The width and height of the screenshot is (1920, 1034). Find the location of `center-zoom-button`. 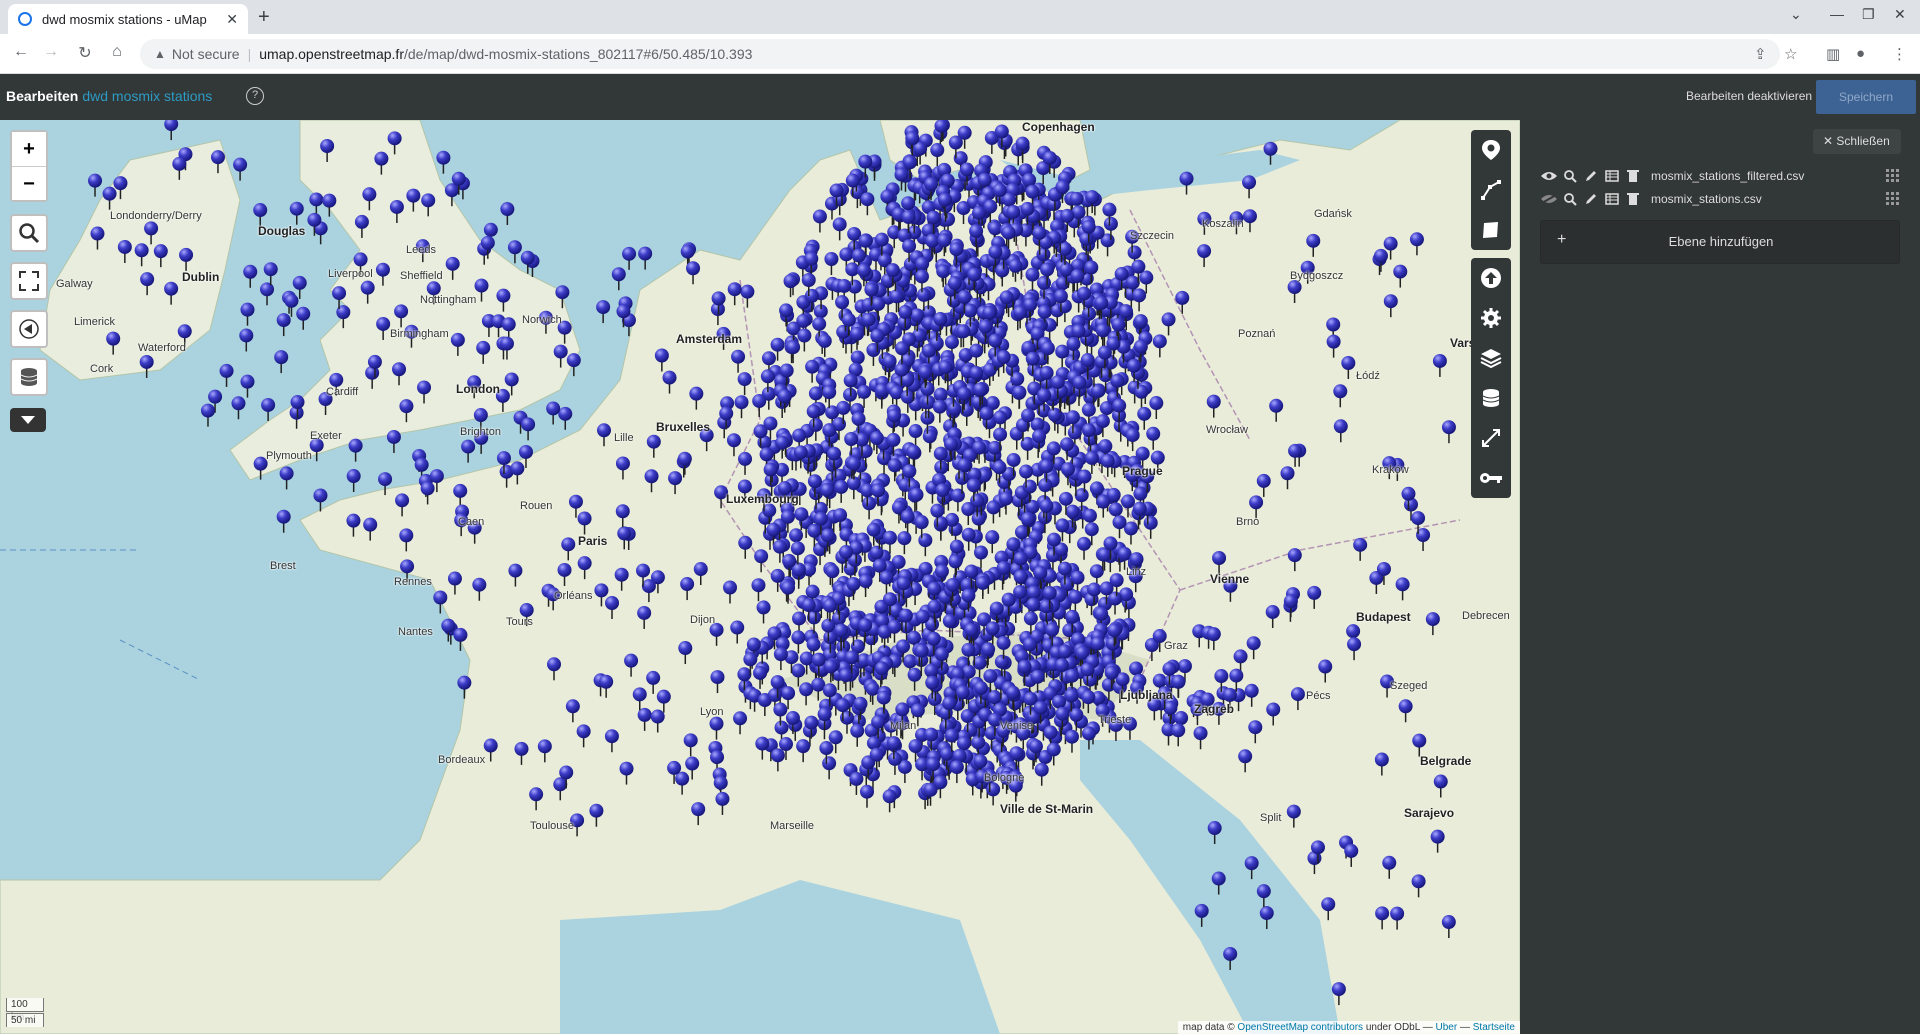

center-zoom-button is located at coordinates (1491, 438).